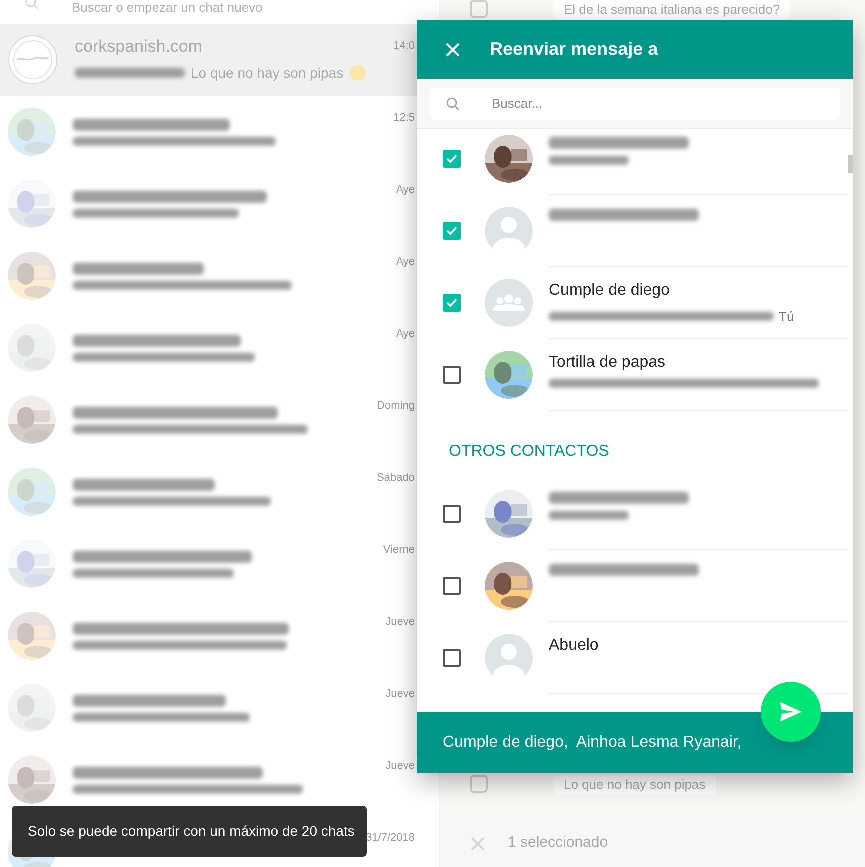 This screenshot has height=867, width=865. What do you see at coordinates (191, 831) in the screenshot?
I see `toast-message: Solo se puede compartir con un máximo de 20 chats` at bounding box center [191, 831].